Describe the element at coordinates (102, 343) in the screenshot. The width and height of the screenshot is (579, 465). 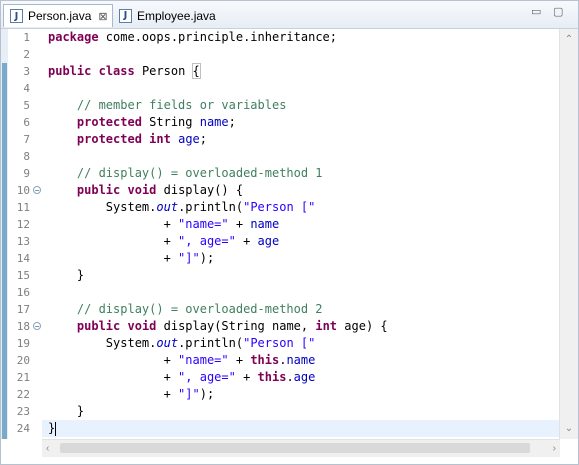
I see `code-token: System.` at that location.